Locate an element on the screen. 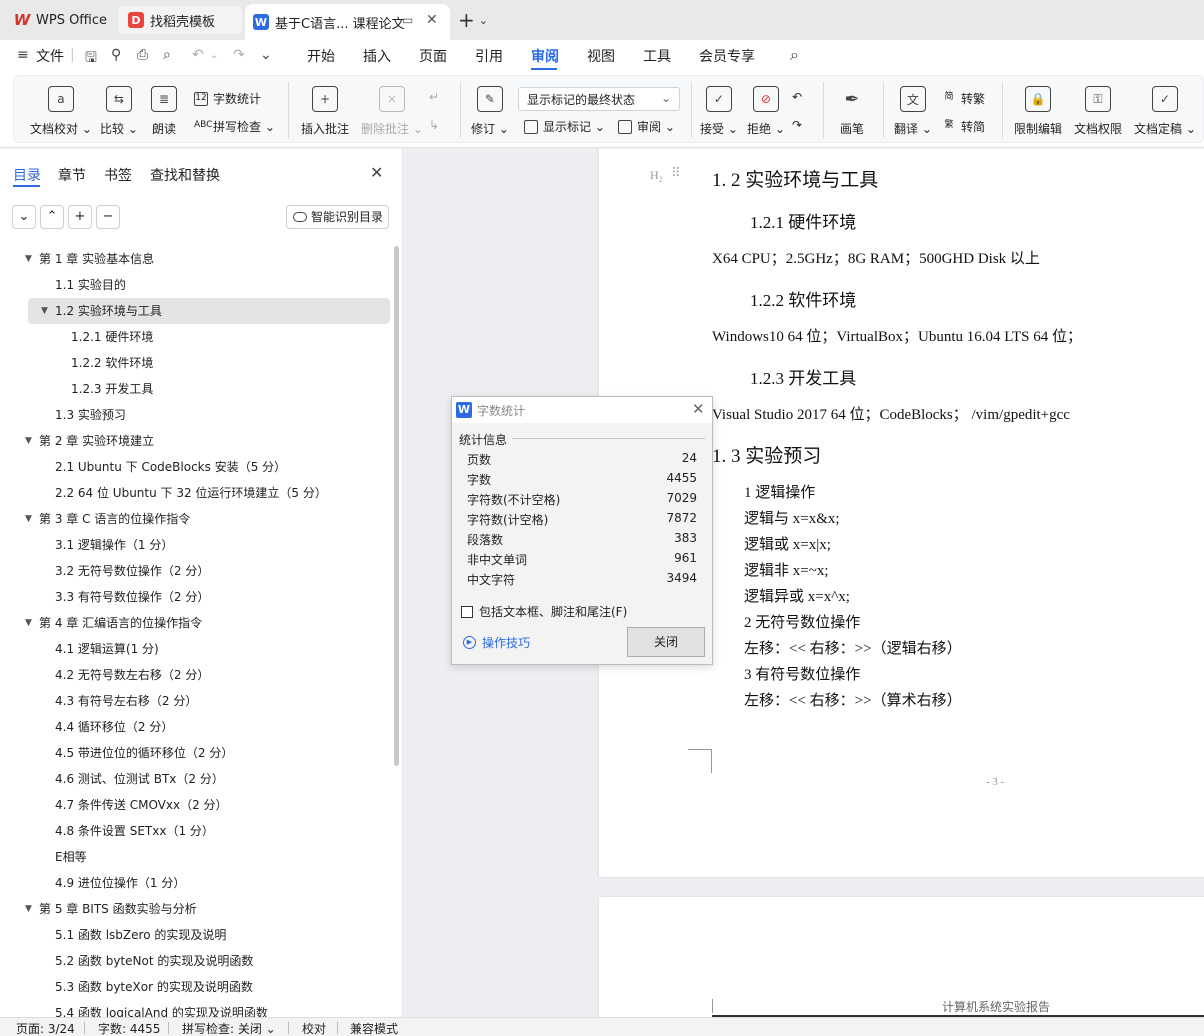 This screenshot has height=1036, width=1204. doc-permission-button: ⚿ 文档权限 is located at coordinates (1098, 108).